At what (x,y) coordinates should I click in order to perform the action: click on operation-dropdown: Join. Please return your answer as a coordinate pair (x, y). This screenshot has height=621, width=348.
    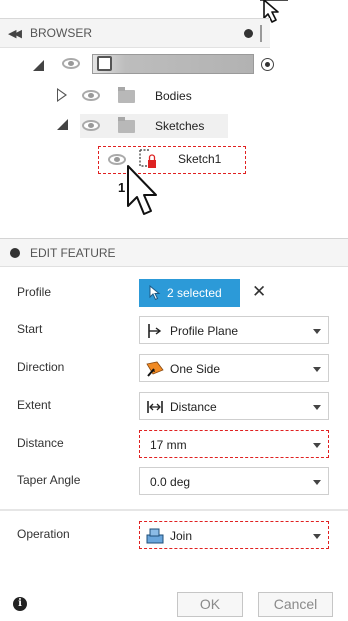
    Looking at the image, I should click on (234, 535).